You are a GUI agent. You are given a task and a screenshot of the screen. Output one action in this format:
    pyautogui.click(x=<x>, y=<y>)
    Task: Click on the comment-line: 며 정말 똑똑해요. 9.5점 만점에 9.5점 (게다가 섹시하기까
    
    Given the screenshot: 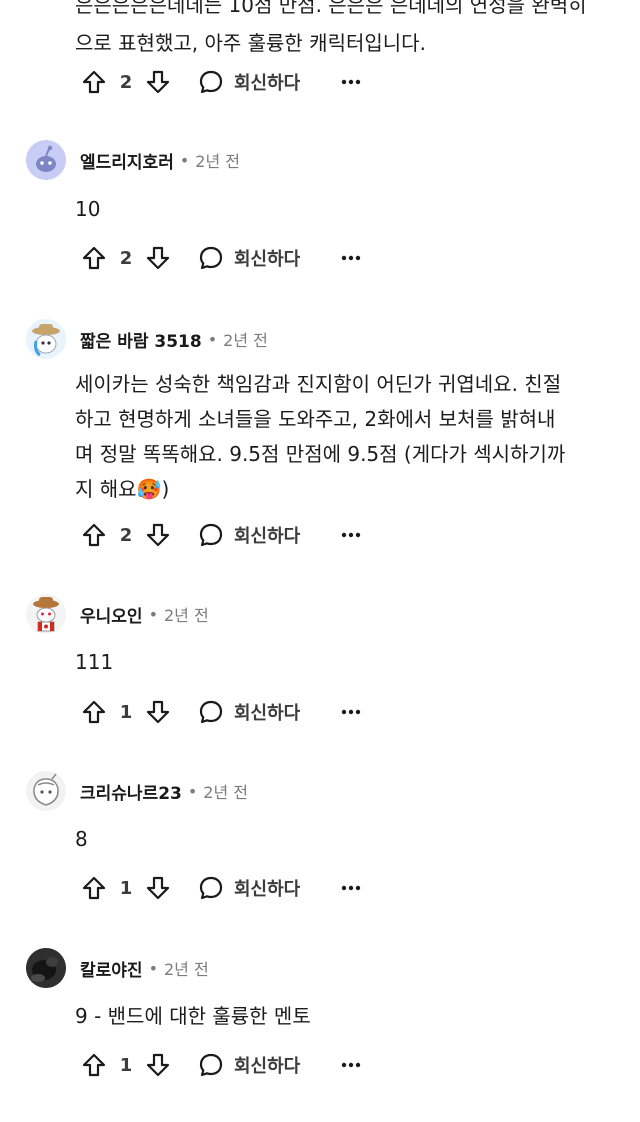 What is the action you would take?
    pyautogui.click(x=320, y=454)
    